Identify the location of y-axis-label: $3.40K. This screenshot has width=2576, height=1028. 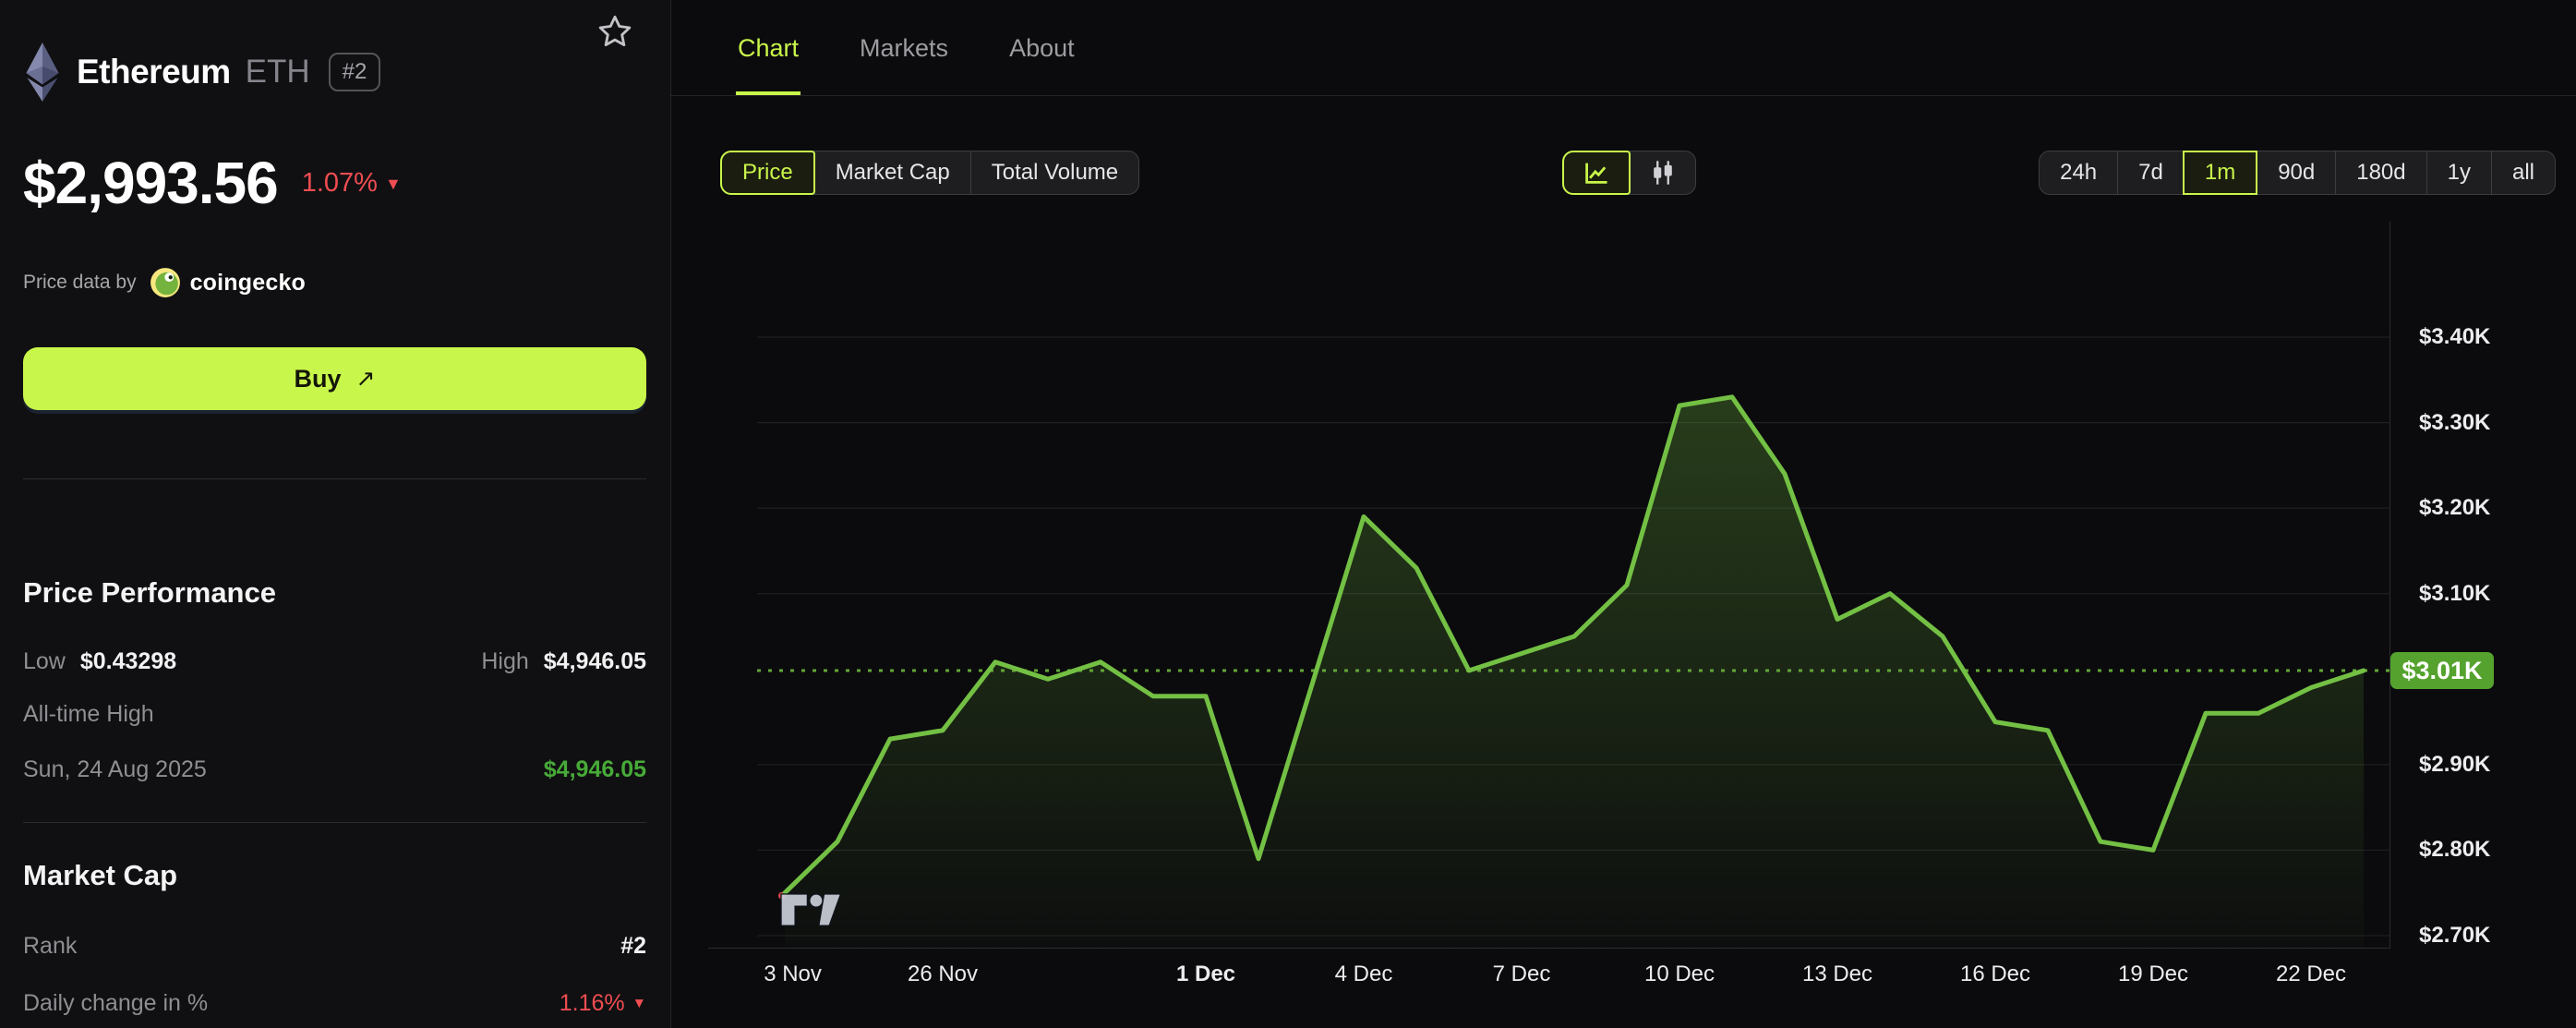
(2455, 336).